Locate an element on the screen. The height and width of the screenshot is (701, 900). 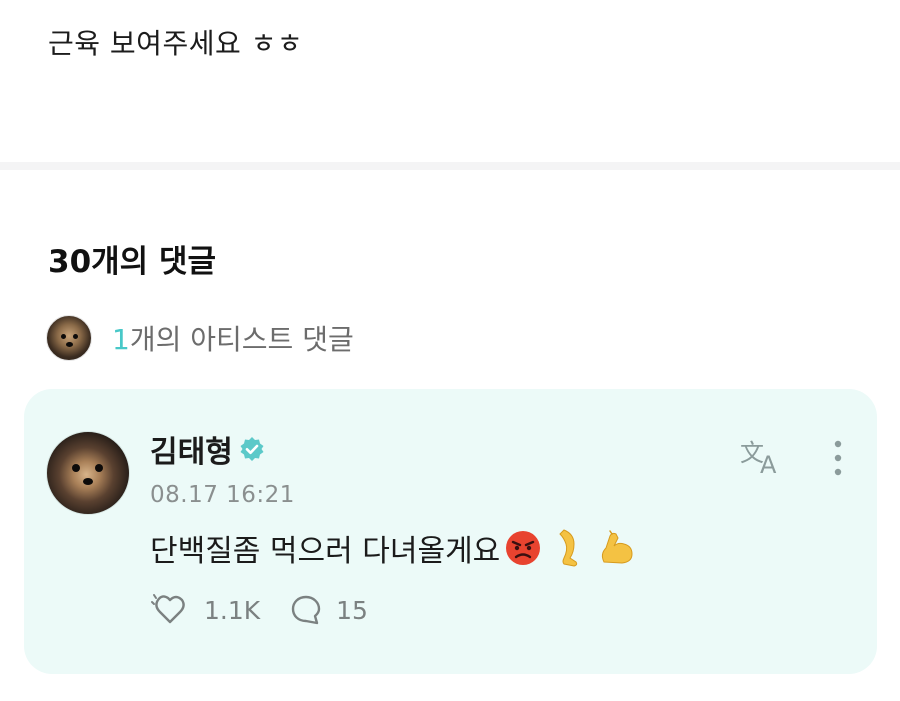
flexed-biceps-icon is located at coordinates (618, 548).